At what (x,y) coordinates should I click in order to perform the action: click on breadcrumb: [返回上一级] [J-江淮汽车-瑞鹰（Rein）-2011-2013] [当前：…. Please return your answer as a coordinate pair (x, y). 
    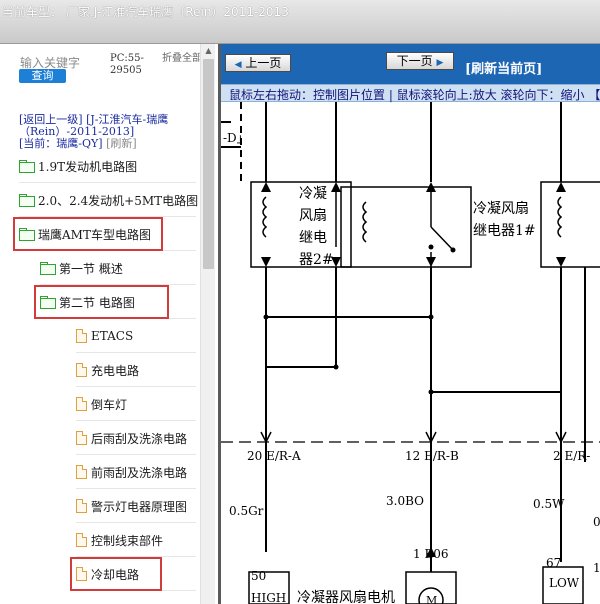
    Looking at the image, I should click on (109, 132).